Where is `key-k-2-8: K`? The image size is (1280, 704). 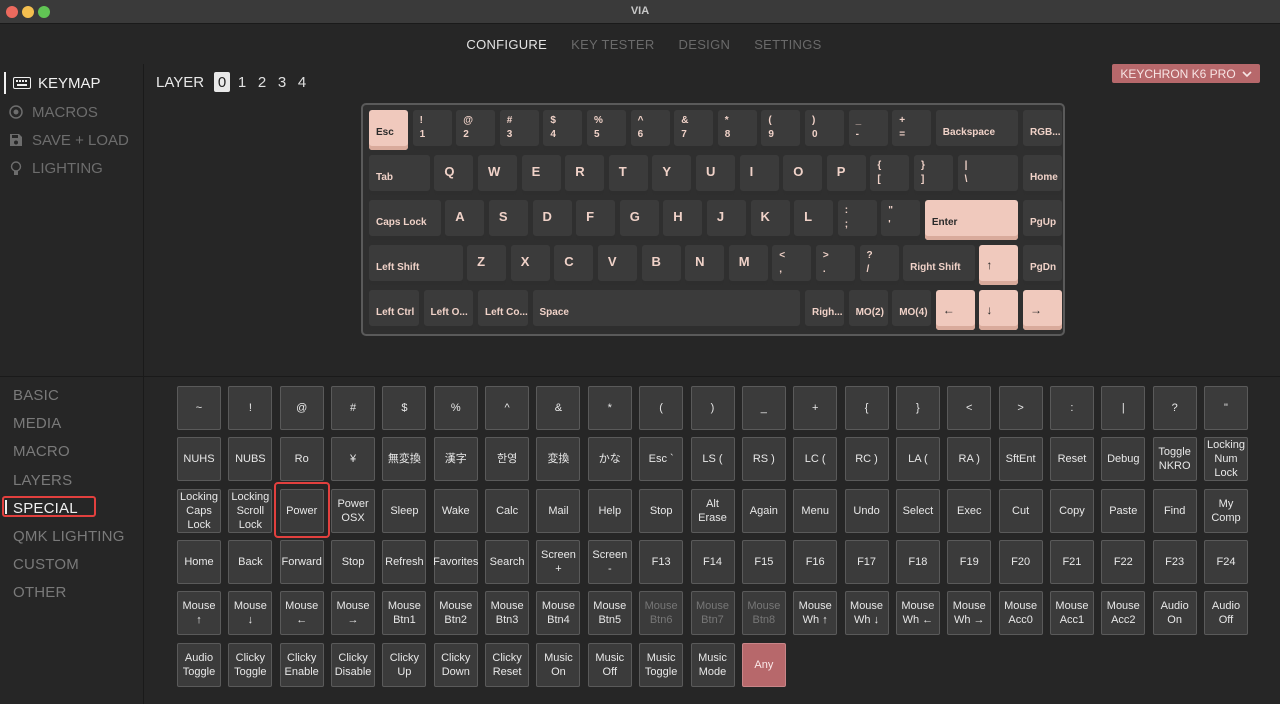
key-k-2-8: K is located at coordinates (770, 220).